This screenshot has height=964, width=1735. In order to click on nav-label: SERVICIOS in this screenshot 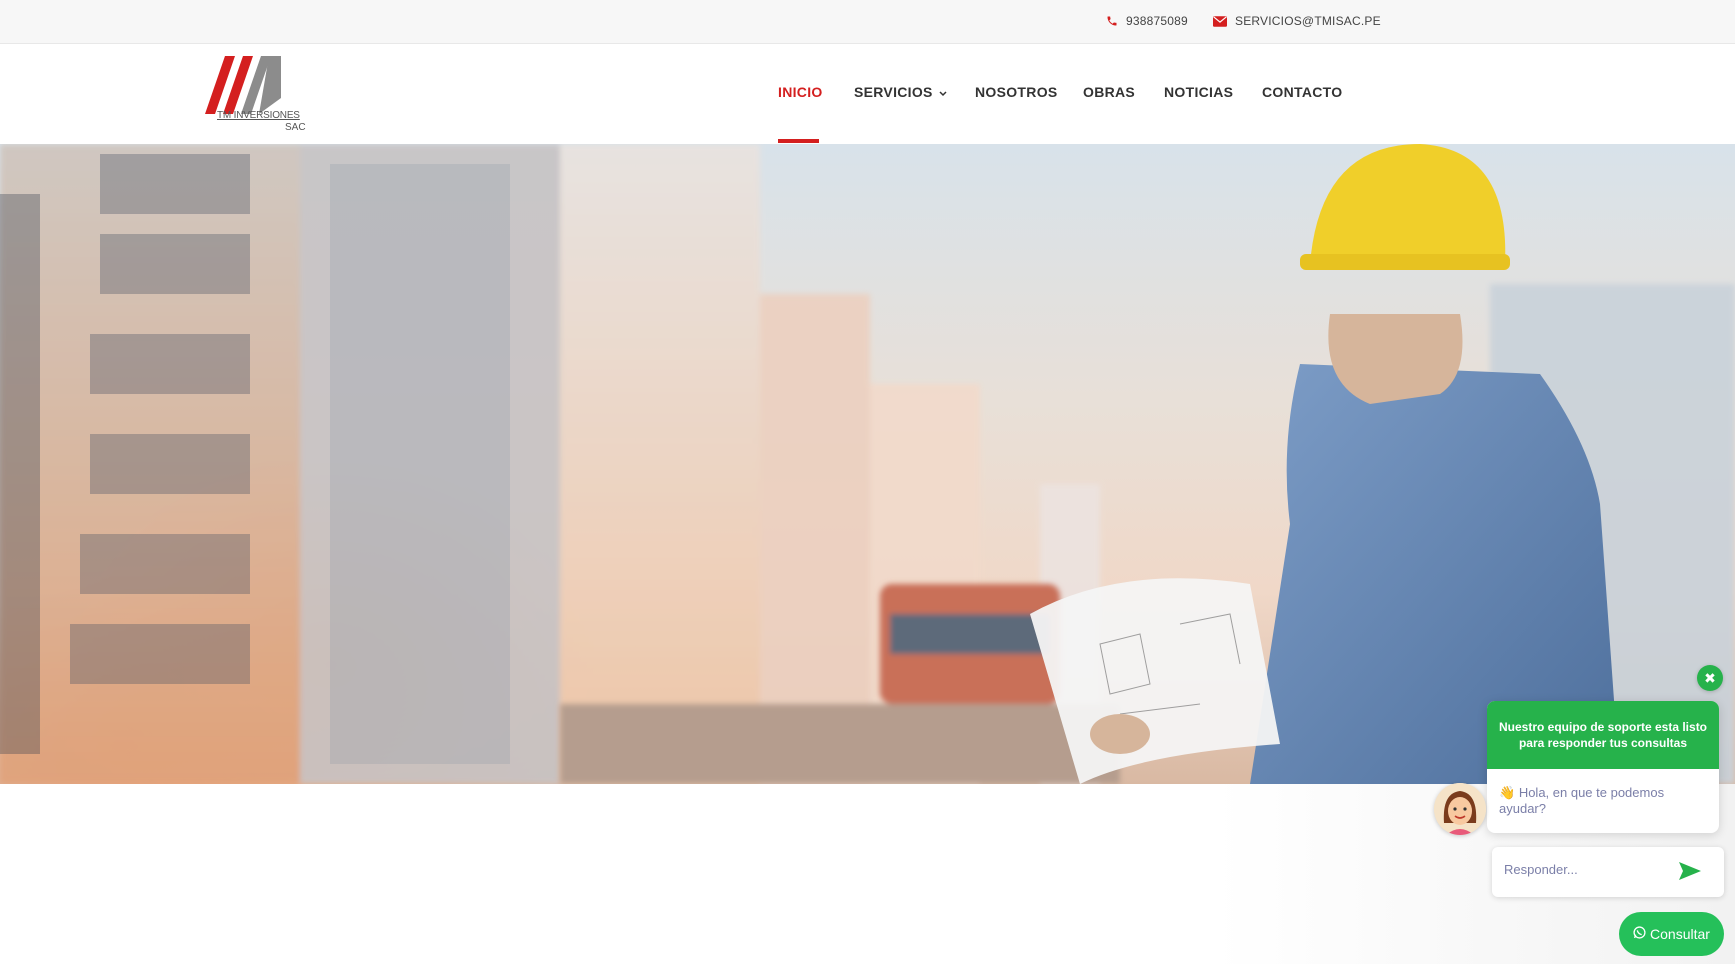, I will do `click(893, 92)`.